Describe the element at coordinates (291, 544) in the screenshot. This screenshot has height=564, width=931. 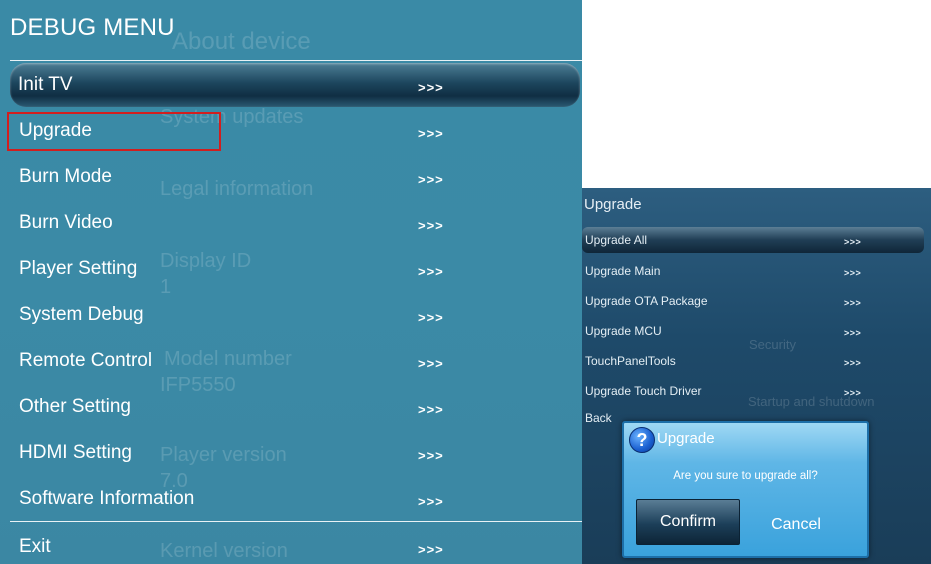
I see `menu-item-exit: Exit >>>` at that location.